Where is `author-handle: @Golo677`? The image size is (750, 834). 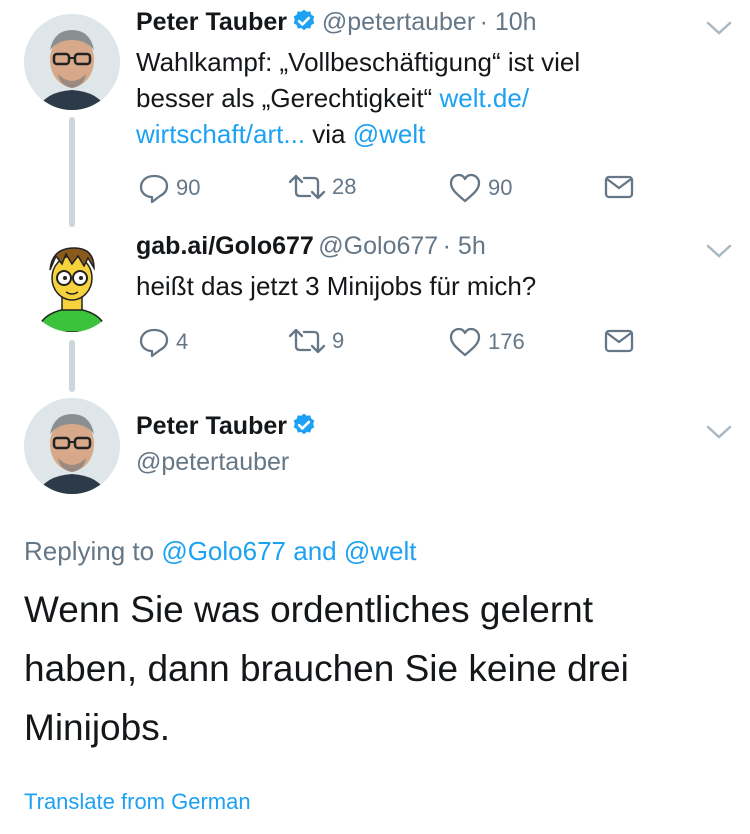 author-handle: @Golo677 is located at coordinates (378, 246).